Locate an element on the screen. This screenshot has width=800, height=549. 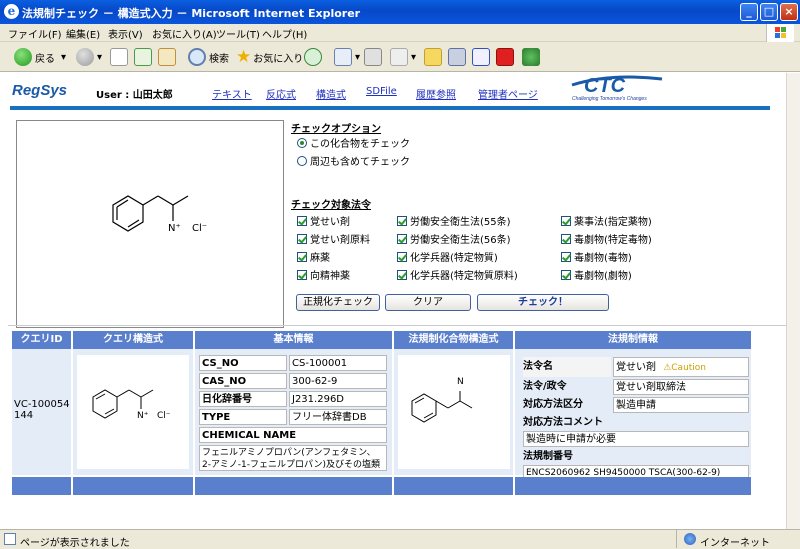
nav-structure: 構造式 is located at coordinates (331, 93).